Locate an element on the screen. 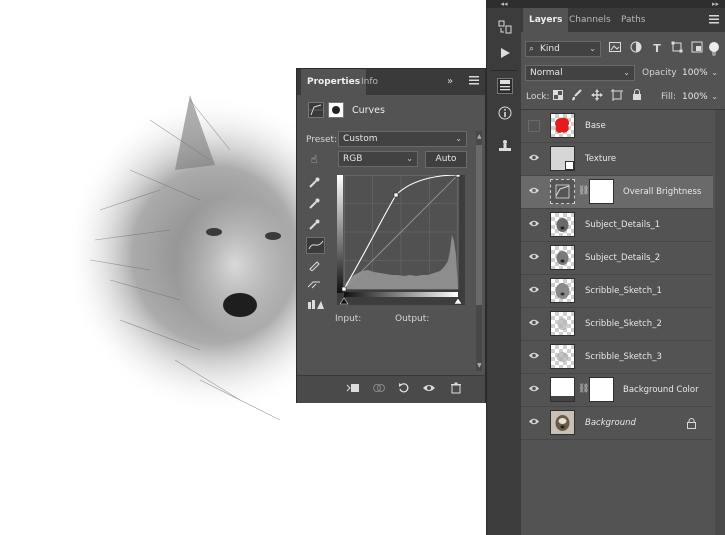  layer-thumbnail-texture is located at coordinates (562, 158).